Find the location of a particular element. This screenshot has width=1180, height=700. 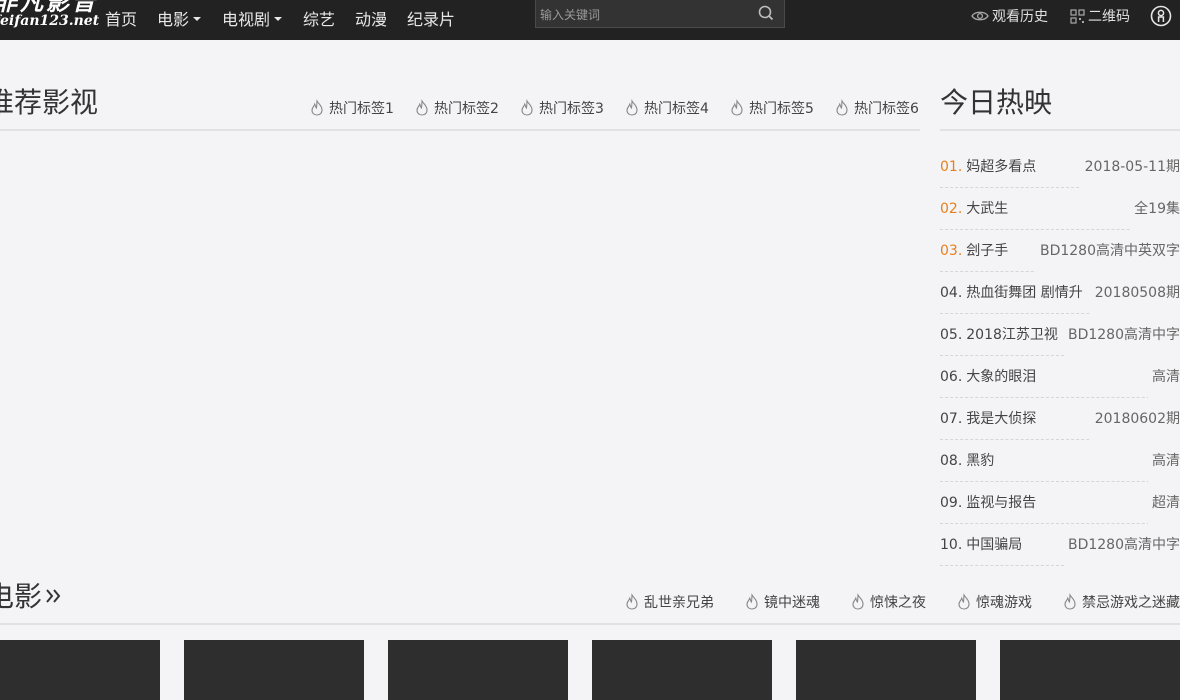

nav-label: 电视剧 is located at coordinates (246, 19).